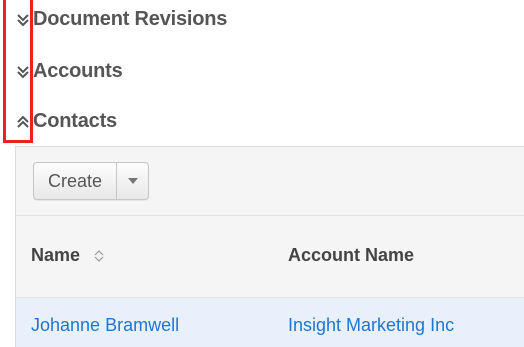 This screenshot has height=347, width=524. What do you see at coordinates (105, 325) in the screenshot?
I see `contact-name-link: Johanne Bramwell` at bounding box center [105, 325].